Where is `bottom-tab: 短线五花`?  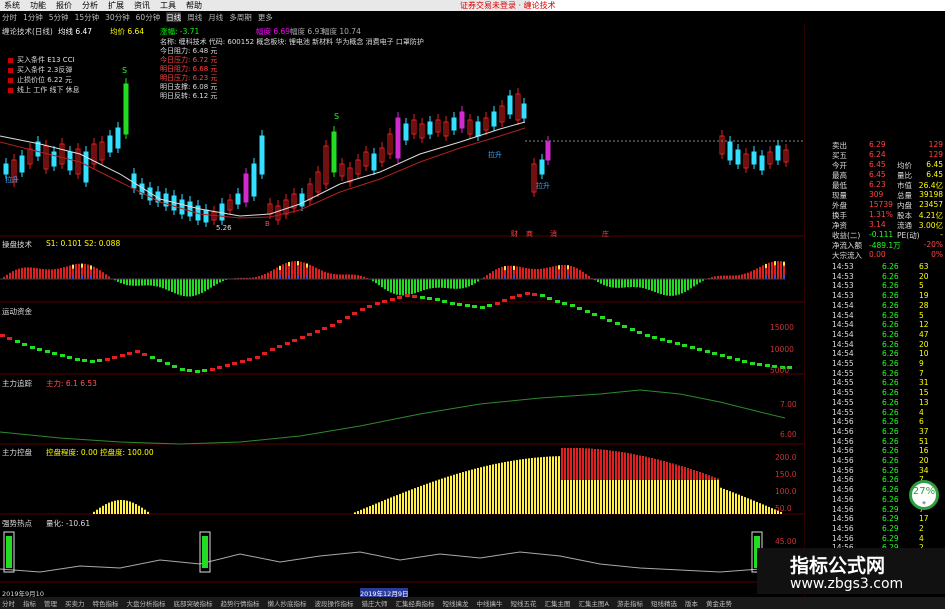
bottom-tab: 短线五花 is located at coordinates (524, 603).